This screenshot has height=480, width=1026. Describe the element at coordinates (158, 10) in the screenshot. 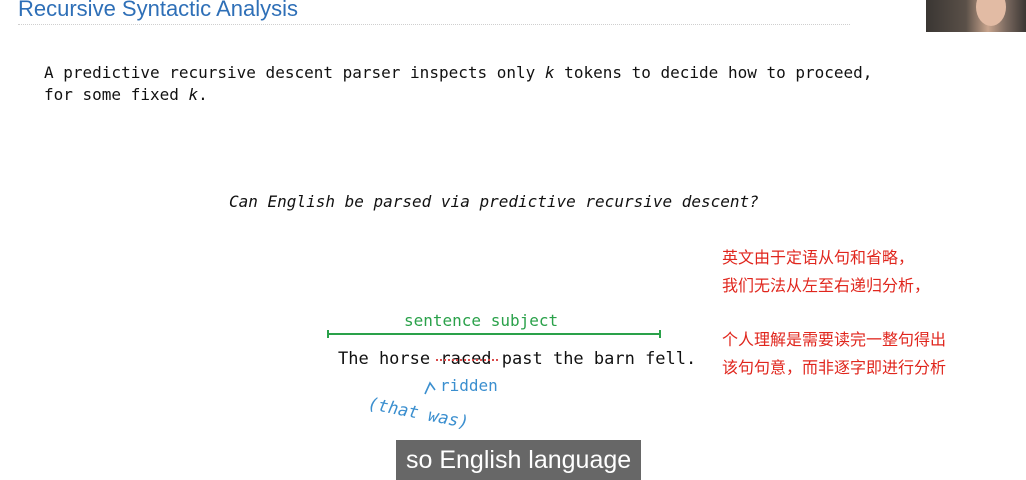

I see `slide-title: Recursive Syntactic Analysis` at that location.